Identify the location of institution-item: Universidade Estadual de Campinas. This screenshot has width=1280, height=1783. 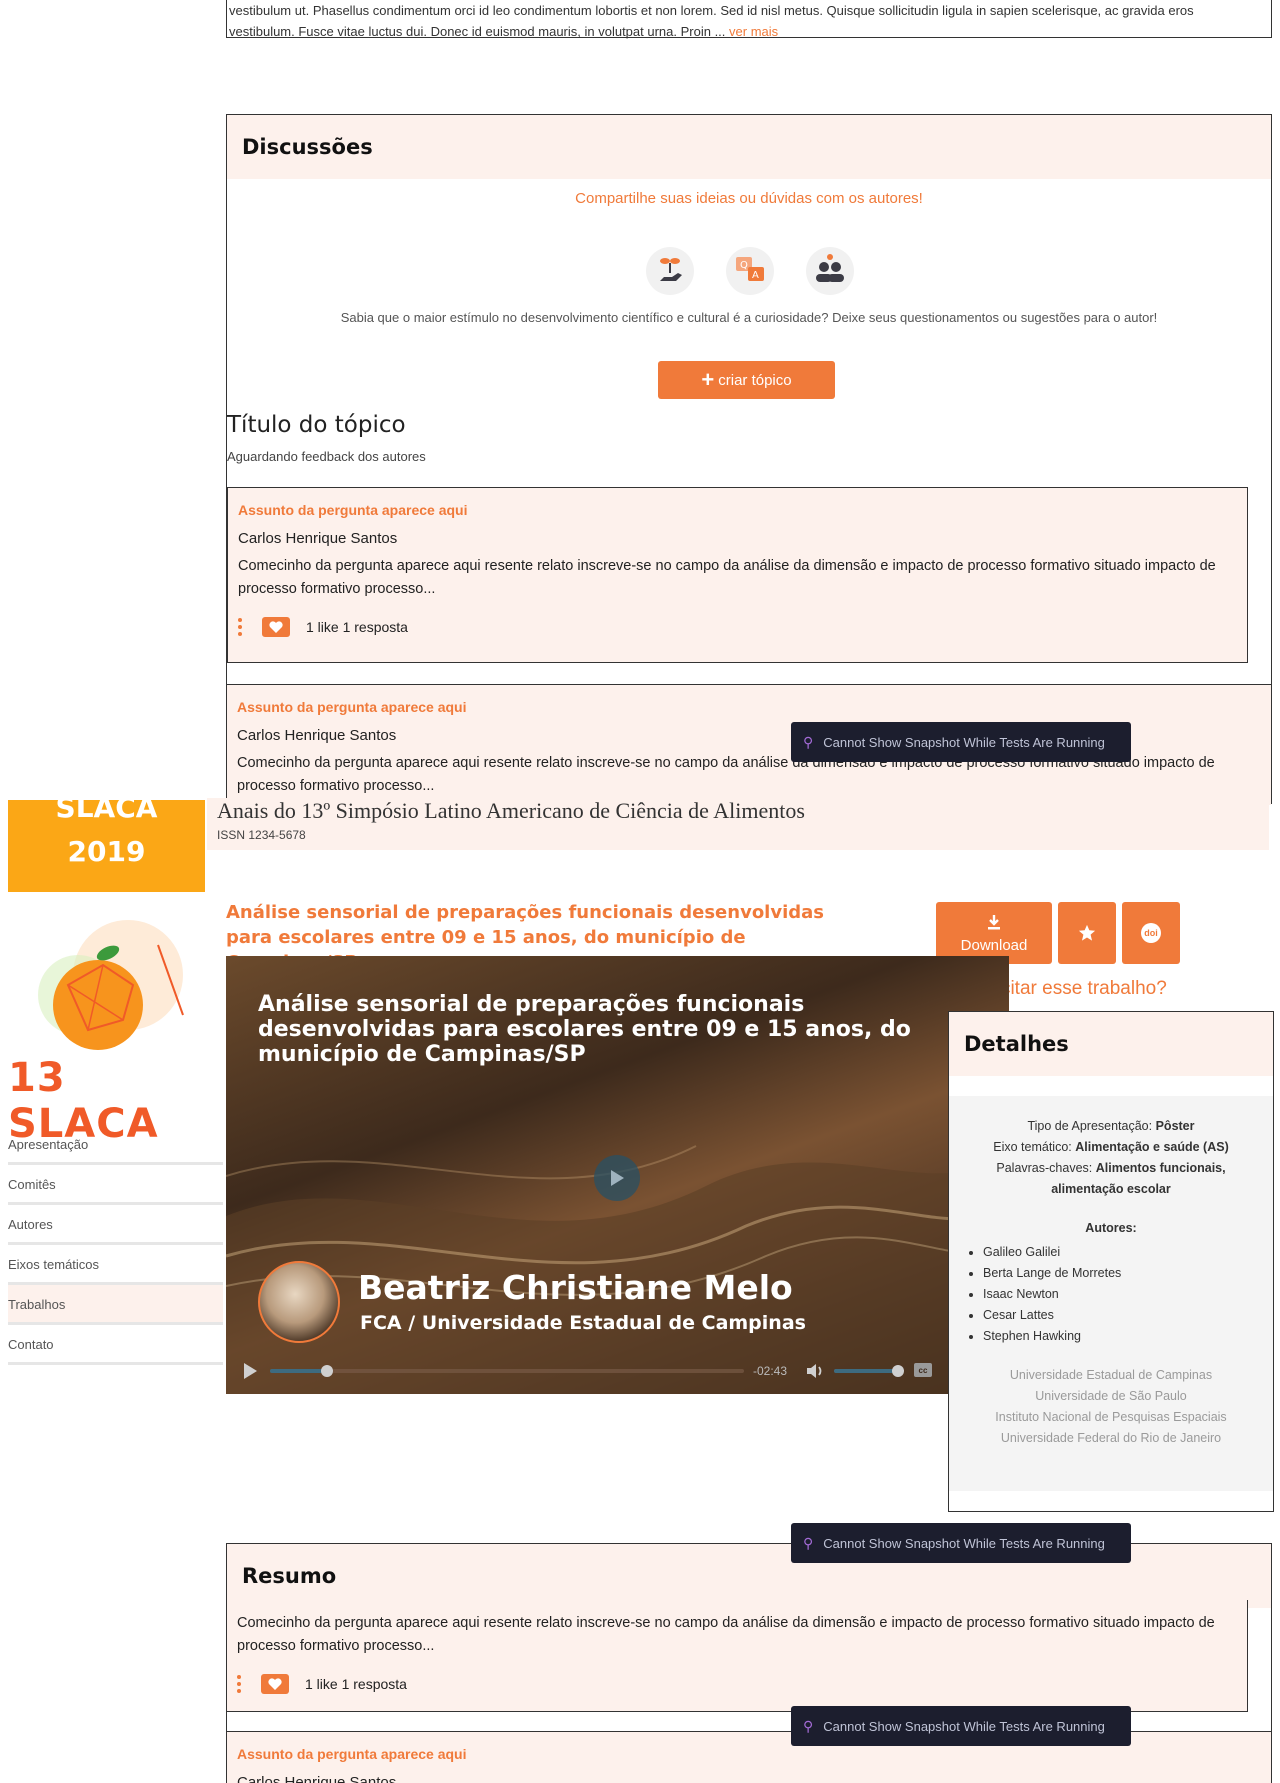
(1111, 1375).